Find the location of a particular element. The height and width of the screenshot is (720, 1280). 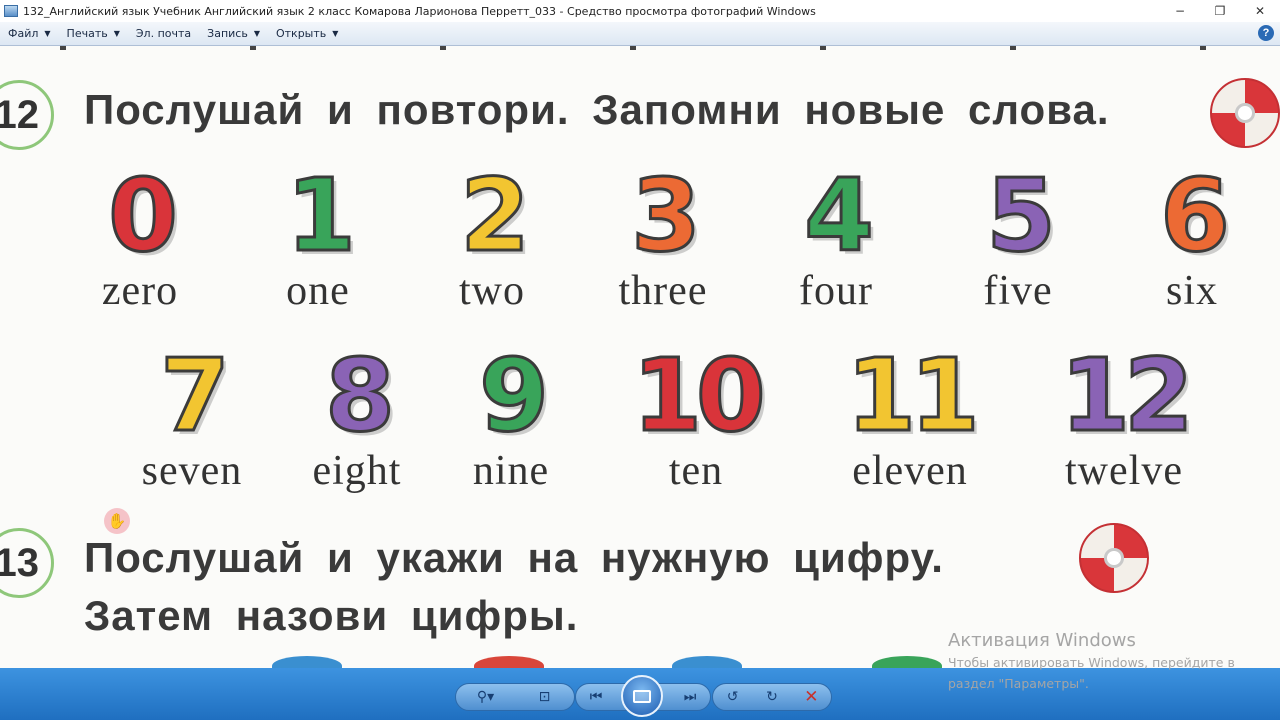

previous-icon: ⏮ is located at coordinates (596, 697).